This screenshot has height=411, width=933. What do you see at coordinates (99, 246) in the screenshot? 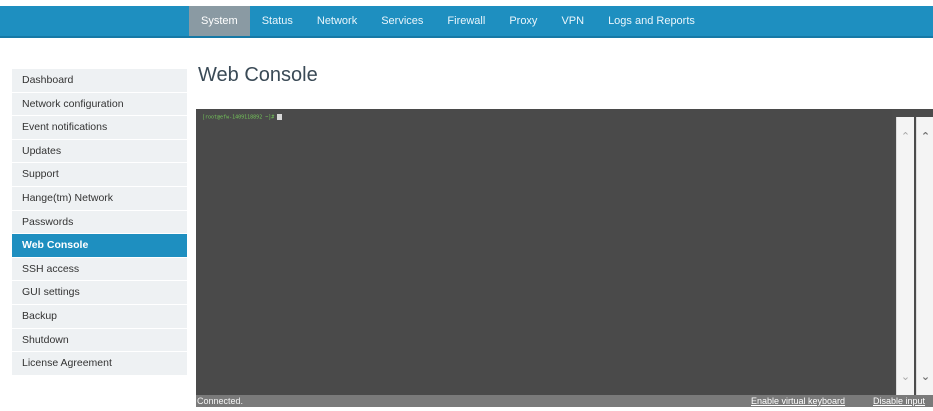
I see `sidebar-item-web-console: Web Console` at bounding box center [99, 246].